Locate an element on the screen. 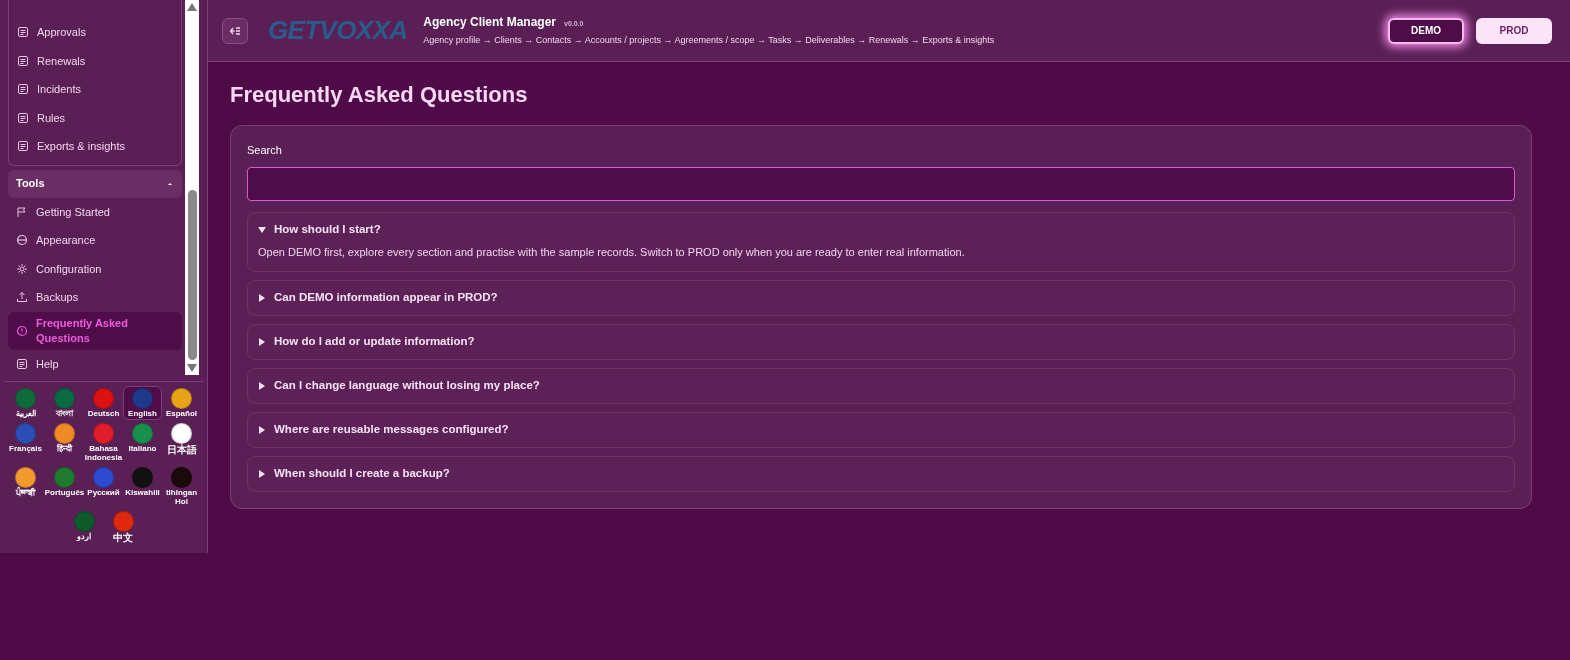 The image size is (1570, 660). language-label: Français is located at coordinates (25, 448).